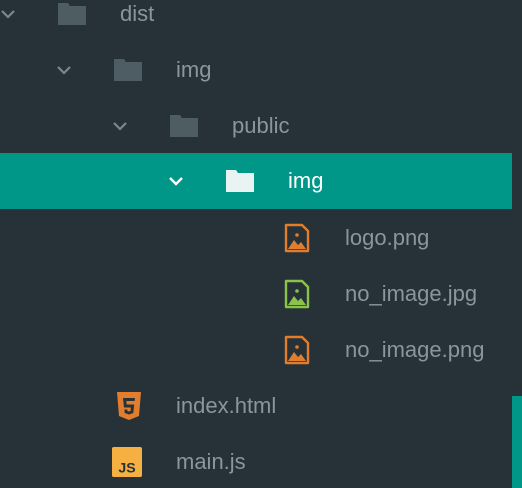 This screenshot has height=488, width=522. What do you see at coordinates (261, 350) in the screenshot?
I see `tree-item-no-image-png: no_image.png` at bounding box center [261, 350].